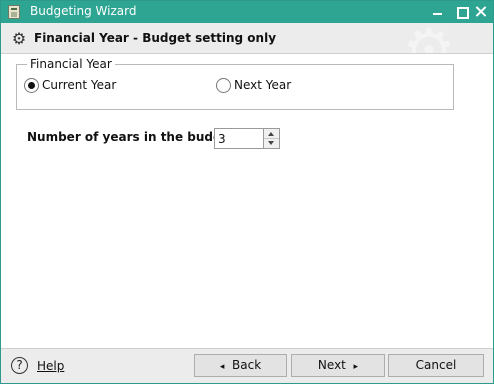  What do you see at coordinates (437, 12) in the screenshot?
I see `minimize-button` at bounding box center [437, 12].